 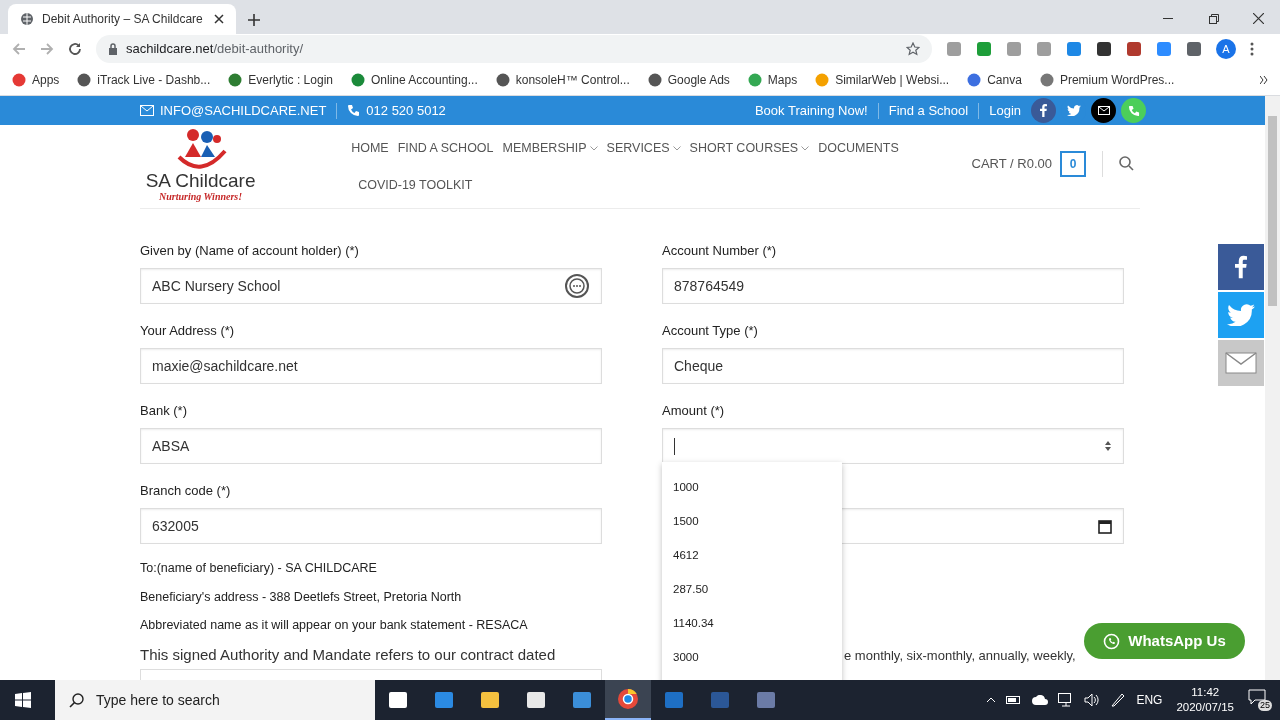 I want to click on nav-item: COVID-19 TOOLKIT, so click(x=665, y=185).